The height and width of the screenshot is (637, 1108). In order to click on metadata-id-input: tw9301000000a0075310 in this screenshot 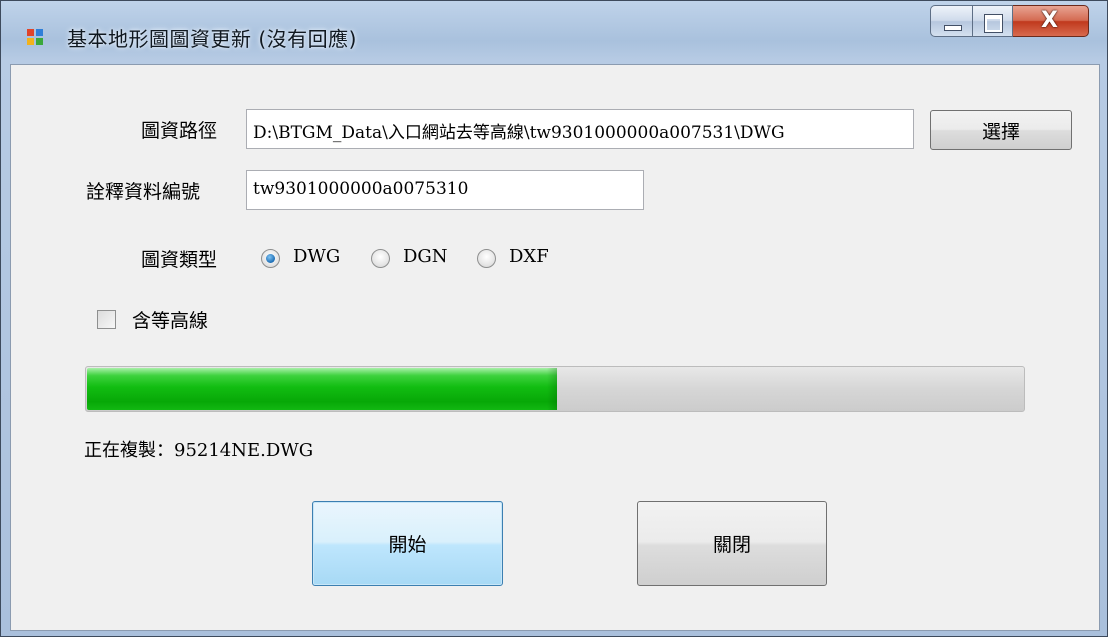, I will do `click(445, 190)`.